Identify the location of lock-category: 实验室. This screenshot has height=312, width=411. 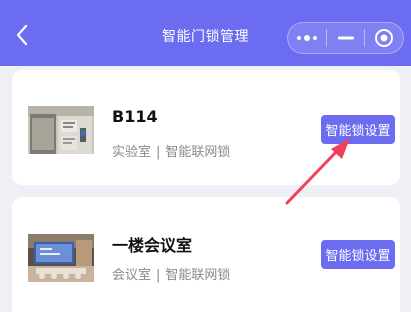
(132, 152).